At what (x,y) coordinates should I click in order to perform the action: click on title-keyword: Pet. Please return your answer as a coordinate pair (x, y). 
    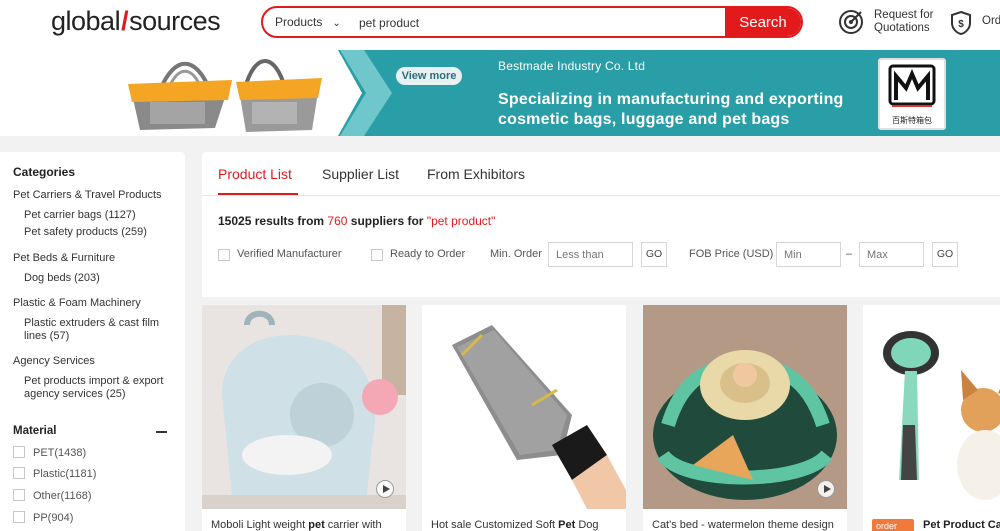
    Looking at the image, I should click on (567, 525).